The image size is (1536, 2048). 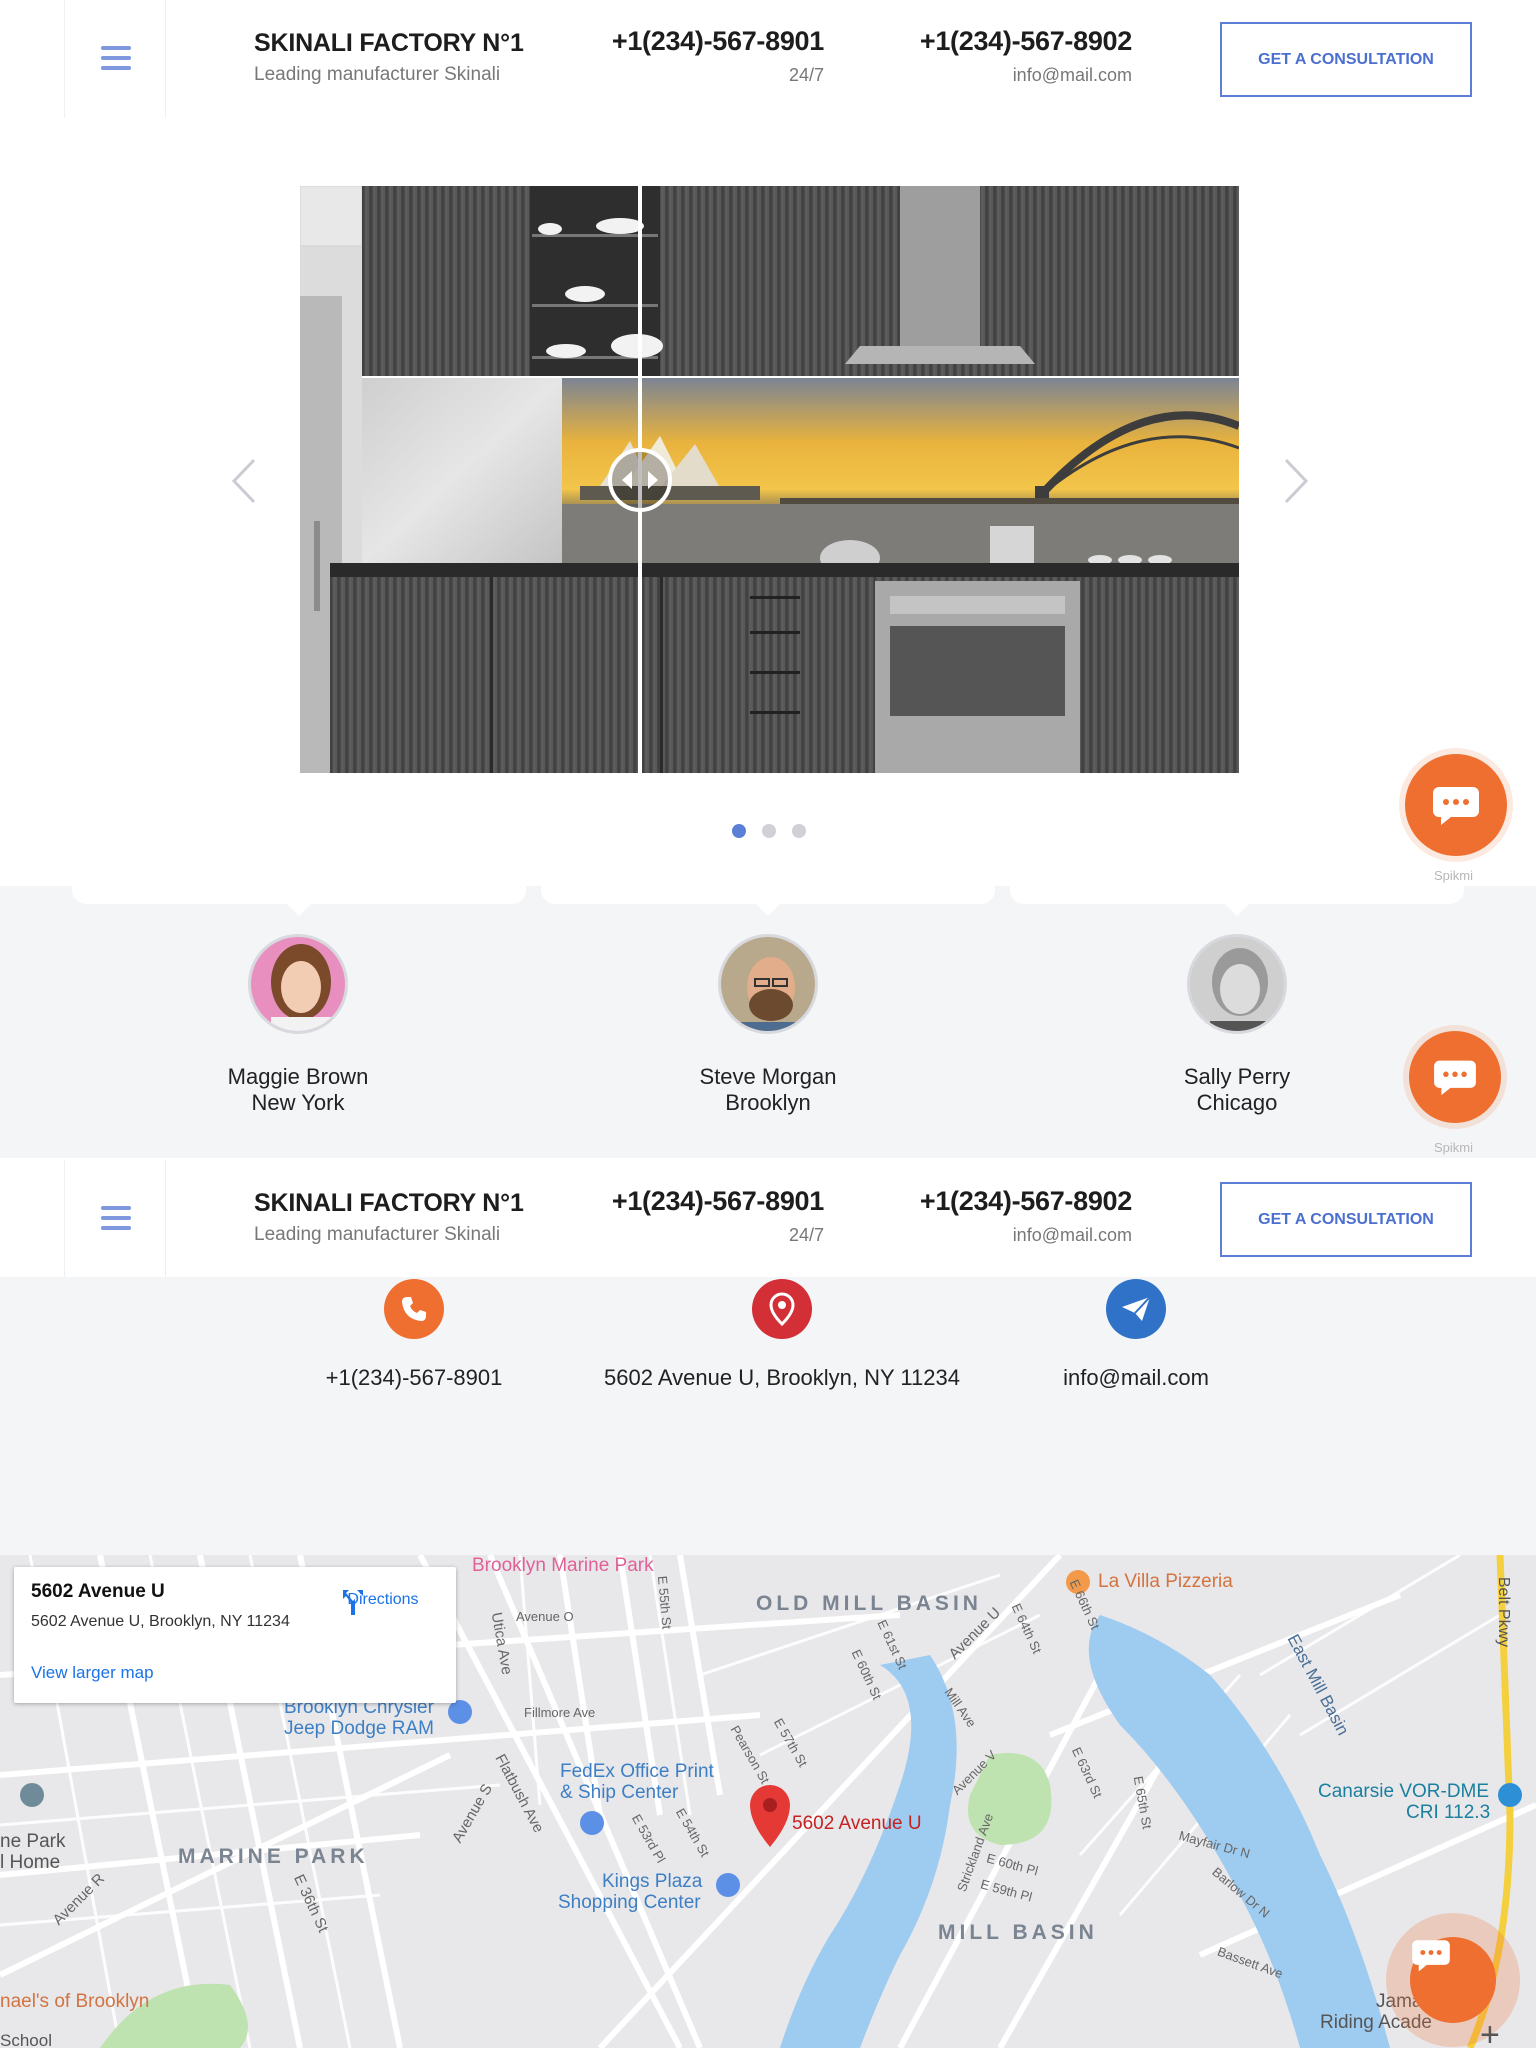 What do you see at coordinates (75, 2001) in the screenshot?
I see `map-label: nael's of Brooklyn` at bounding box center [75, 2001].